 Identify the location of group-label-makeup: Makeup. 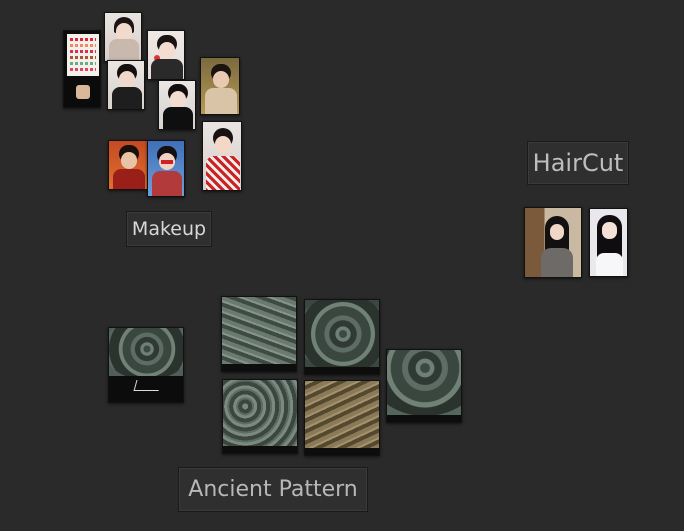
(169, 229).